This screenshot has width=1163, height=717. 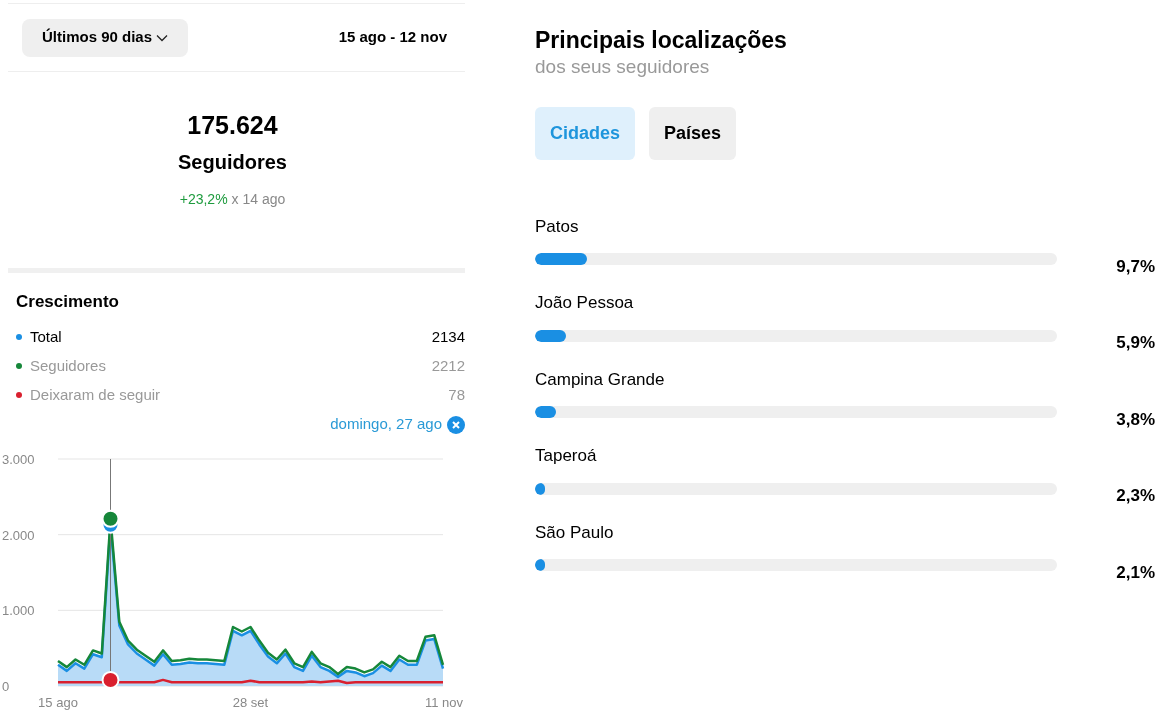 What do you see at coordinates (105, 37) in the screenshot?
I see `period-dropdown: Últimos 90 dias` at bounding box center [105, 37].